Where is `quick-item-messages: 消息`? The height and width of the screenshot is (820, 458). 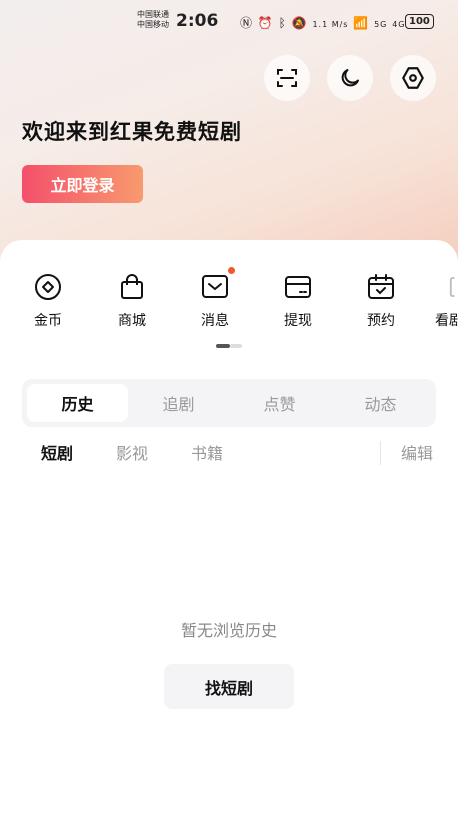
quick-item-messages: 消息 is located at coordinates (215, 298).